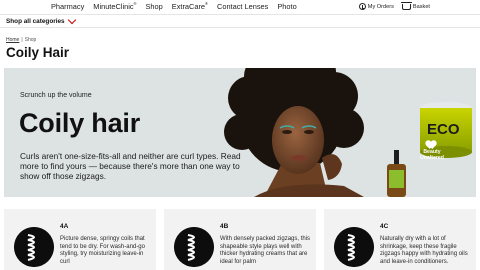  What do you see at coordinates (56, 95) in the screenshot?
I see `hero-kicker: Scrunch up the volume` at bounding box center [56, 95].